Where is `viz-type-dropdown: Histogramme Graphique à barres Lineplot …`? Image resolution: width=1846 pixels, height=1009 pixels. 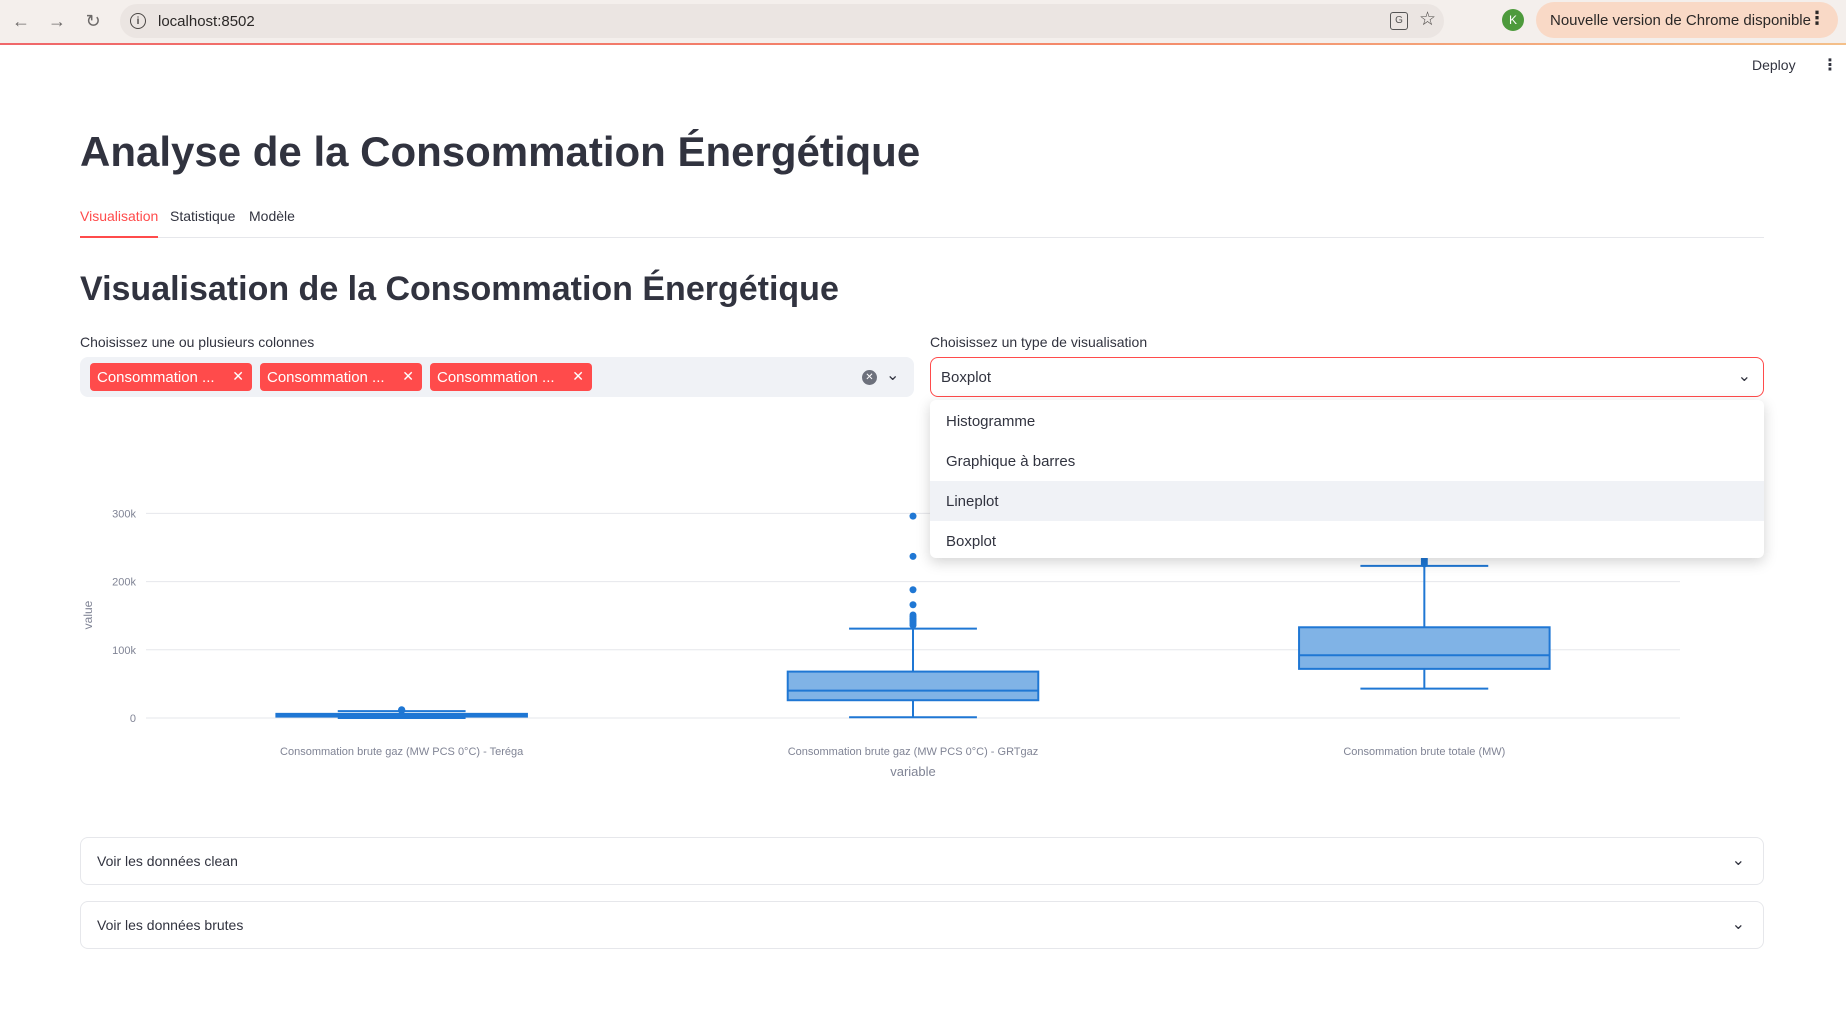
viz-type-dropdown: Histogramme Graphique à barres Lineplot … is located at coordinates (1347, 479).